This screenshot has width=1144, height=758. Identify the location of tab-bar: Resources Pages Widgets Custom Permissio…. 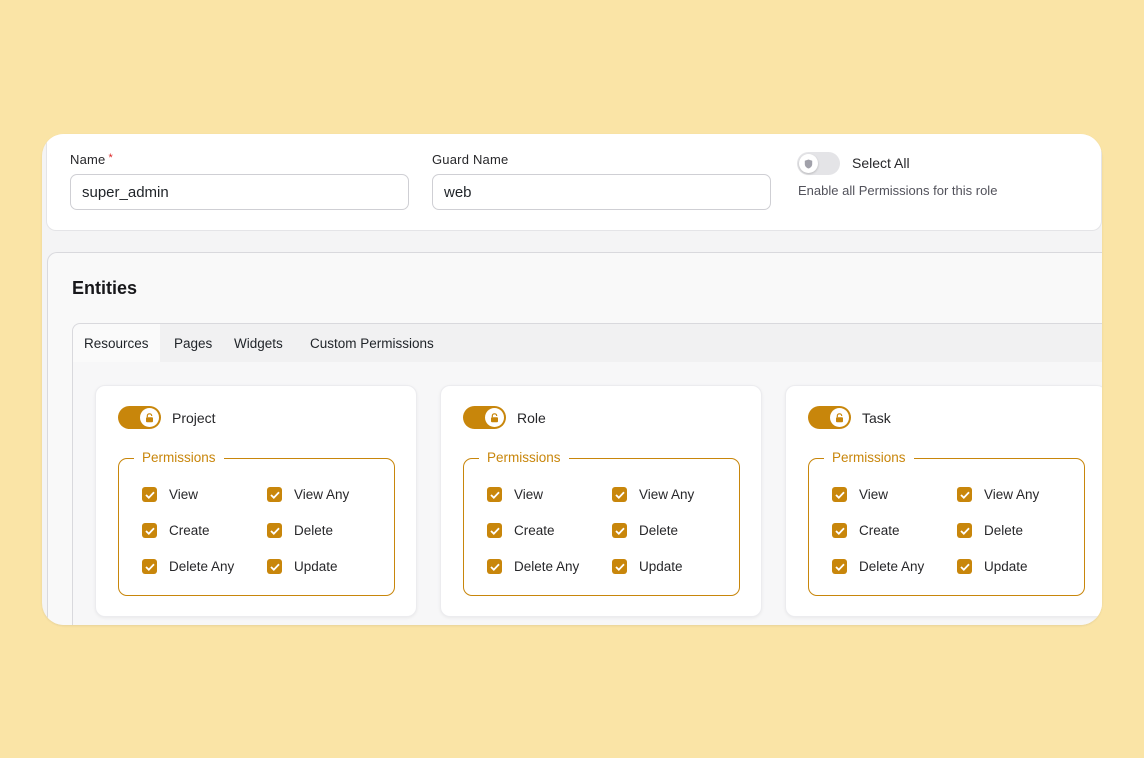
(587, 343).